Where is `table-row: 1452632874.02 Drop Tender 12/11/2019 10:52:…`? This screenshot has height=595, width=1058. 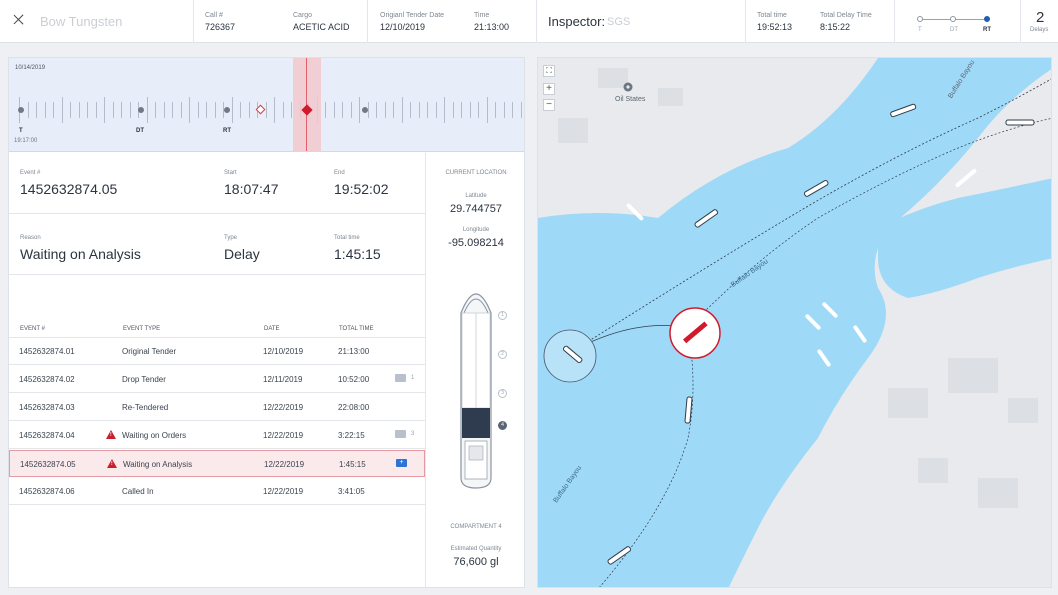
table-row: 1452632874.02 Drop Tender 12/11/2019 10:52:… is located at coordinates (217, 379).